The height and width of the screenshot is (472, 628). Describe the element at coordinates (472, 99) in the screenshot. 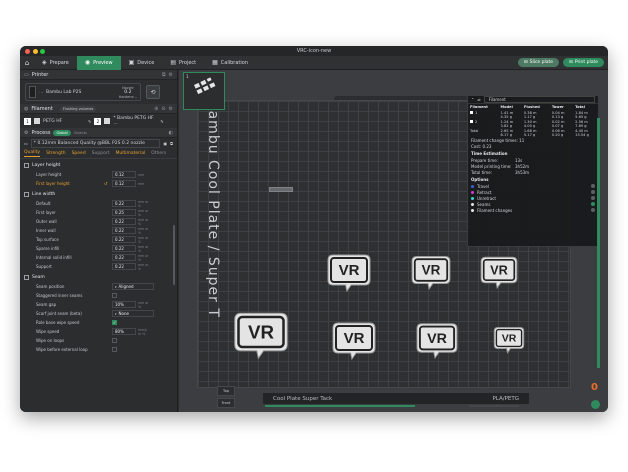

I see `collapse-icon: ⌃` at that location.